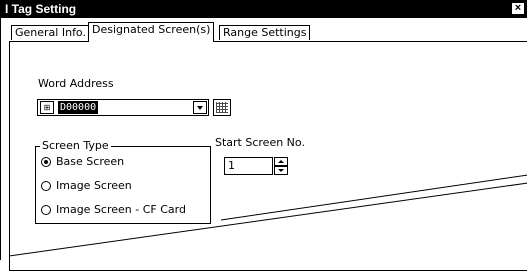 The height and width of the screenshot is (271, 527). I want to click on chevron-down-icon, so click(200, 107).